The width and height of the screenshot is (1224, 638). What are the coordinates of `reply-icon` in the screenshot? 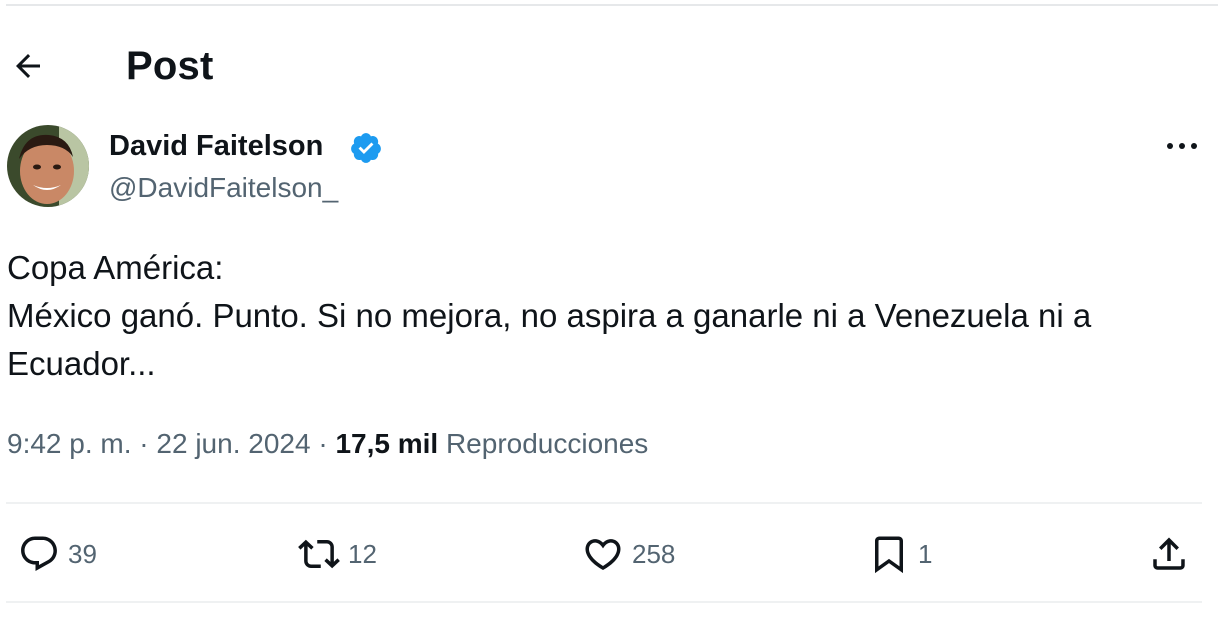 It's located at (39, 553).